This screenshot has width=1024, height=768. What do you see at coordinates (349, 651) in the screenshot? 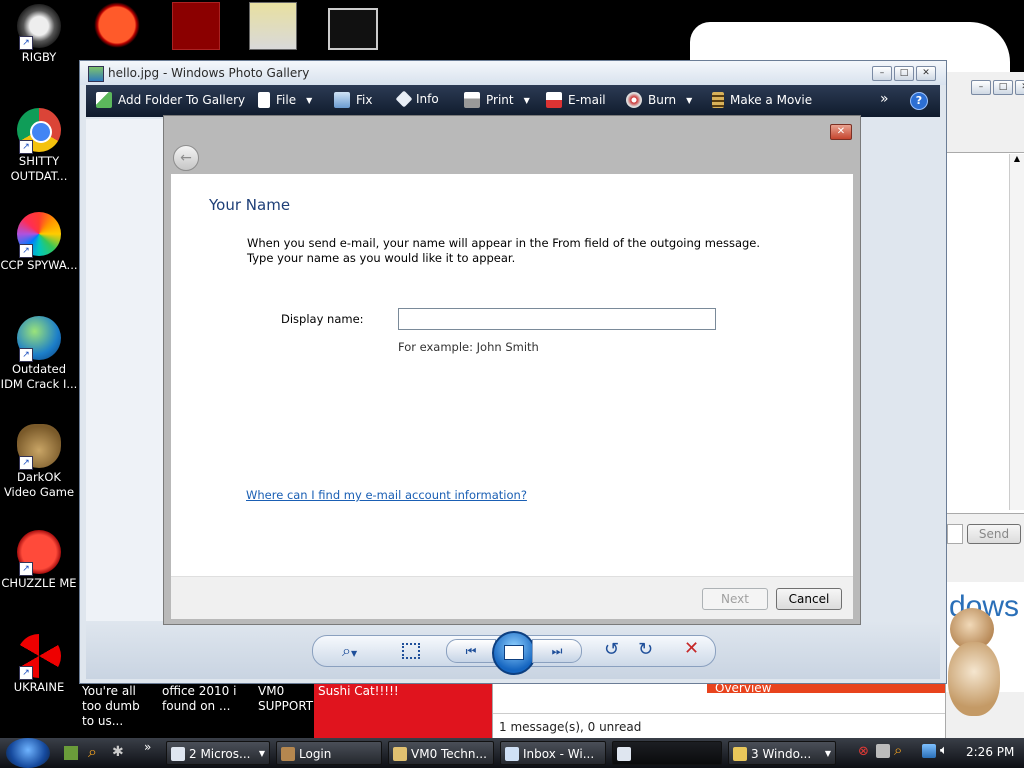
I see `zoom-button: ⌕▼` at bounding box center [349, 651].